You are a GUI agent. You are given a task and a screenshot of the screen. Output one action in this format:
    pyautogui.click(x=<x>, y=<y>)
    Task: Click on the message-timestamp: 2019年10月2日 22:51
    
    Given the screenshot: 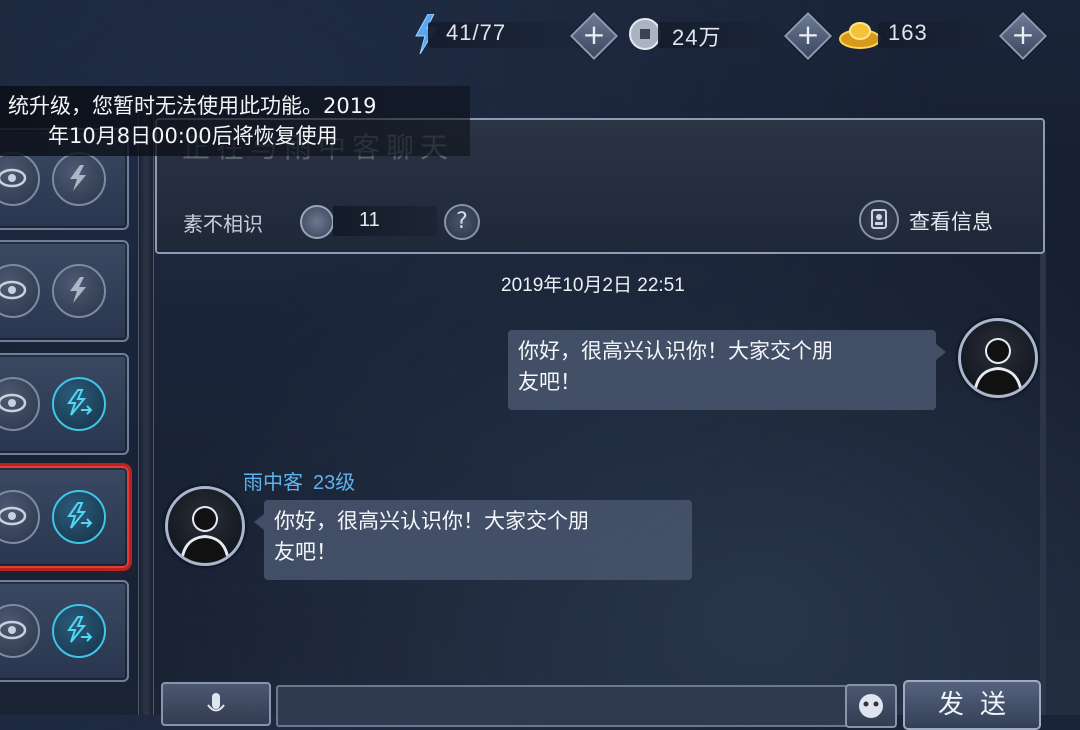 What is the action you would take?
    pyautogui.click(x=593, y=285)
    